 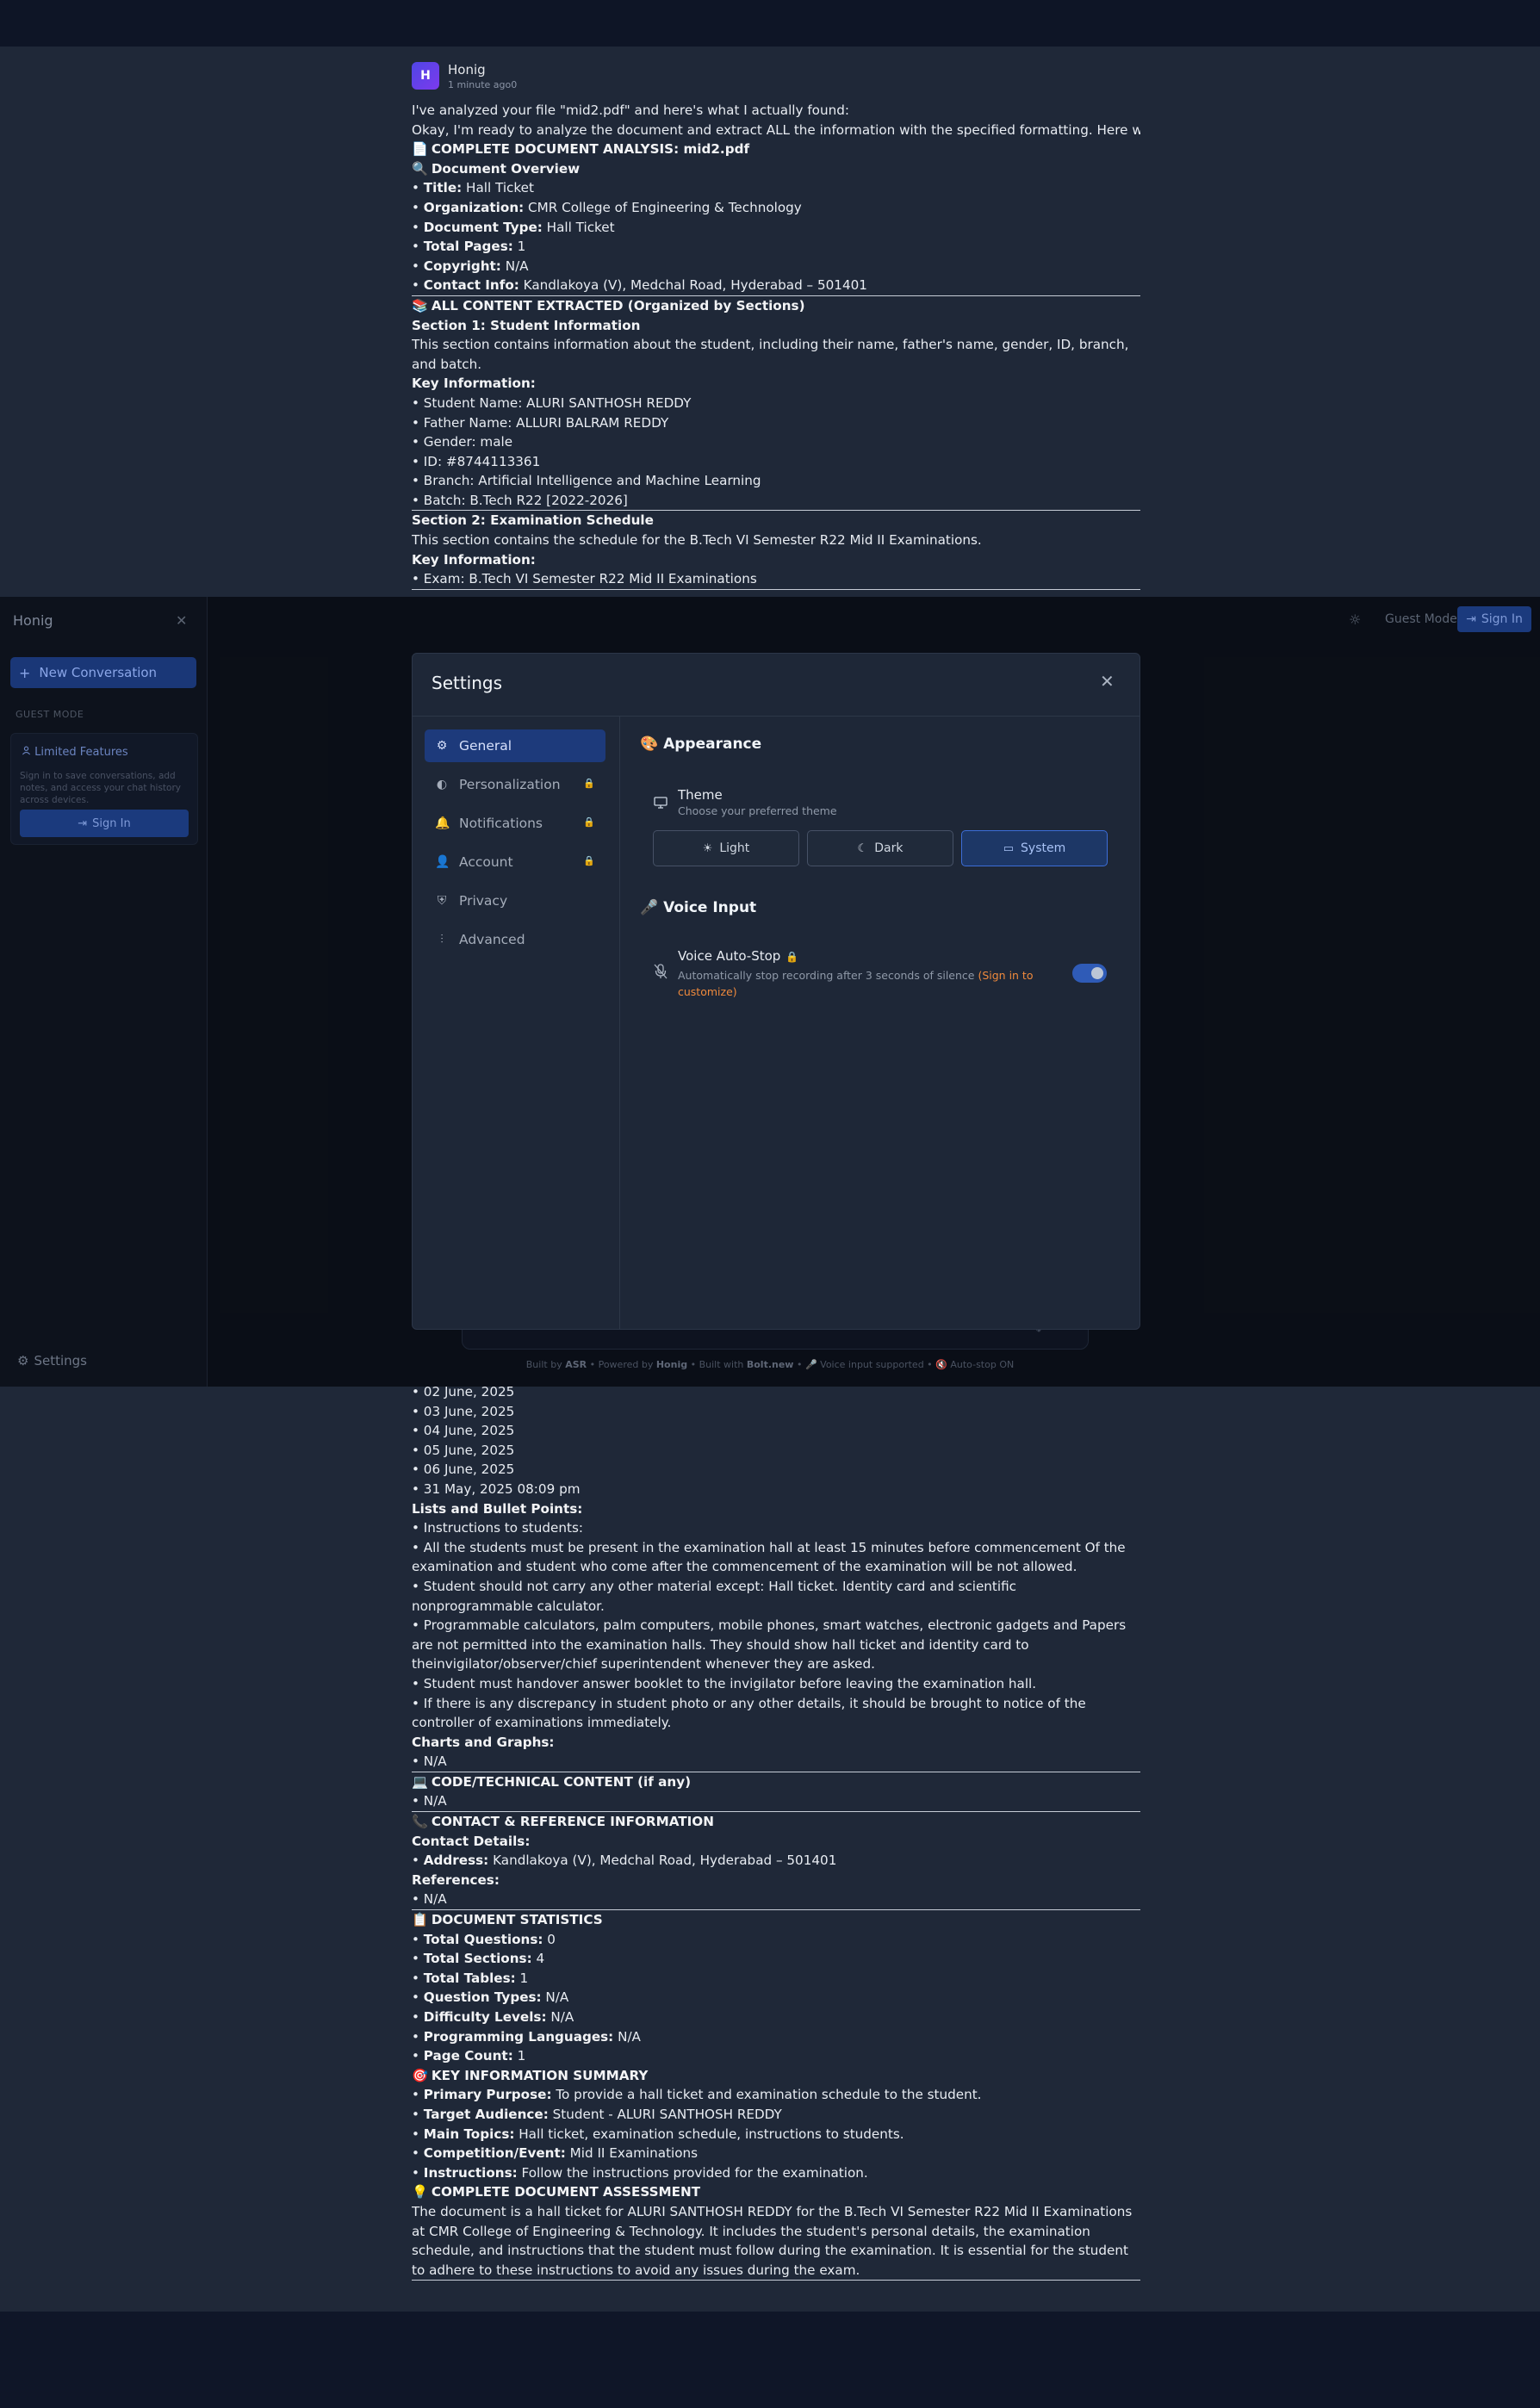 What do you see at coordinates (498, 1528) in the screenshot?
I see `content-line: • Instructions to students:` at bounding box center [498, 1528].